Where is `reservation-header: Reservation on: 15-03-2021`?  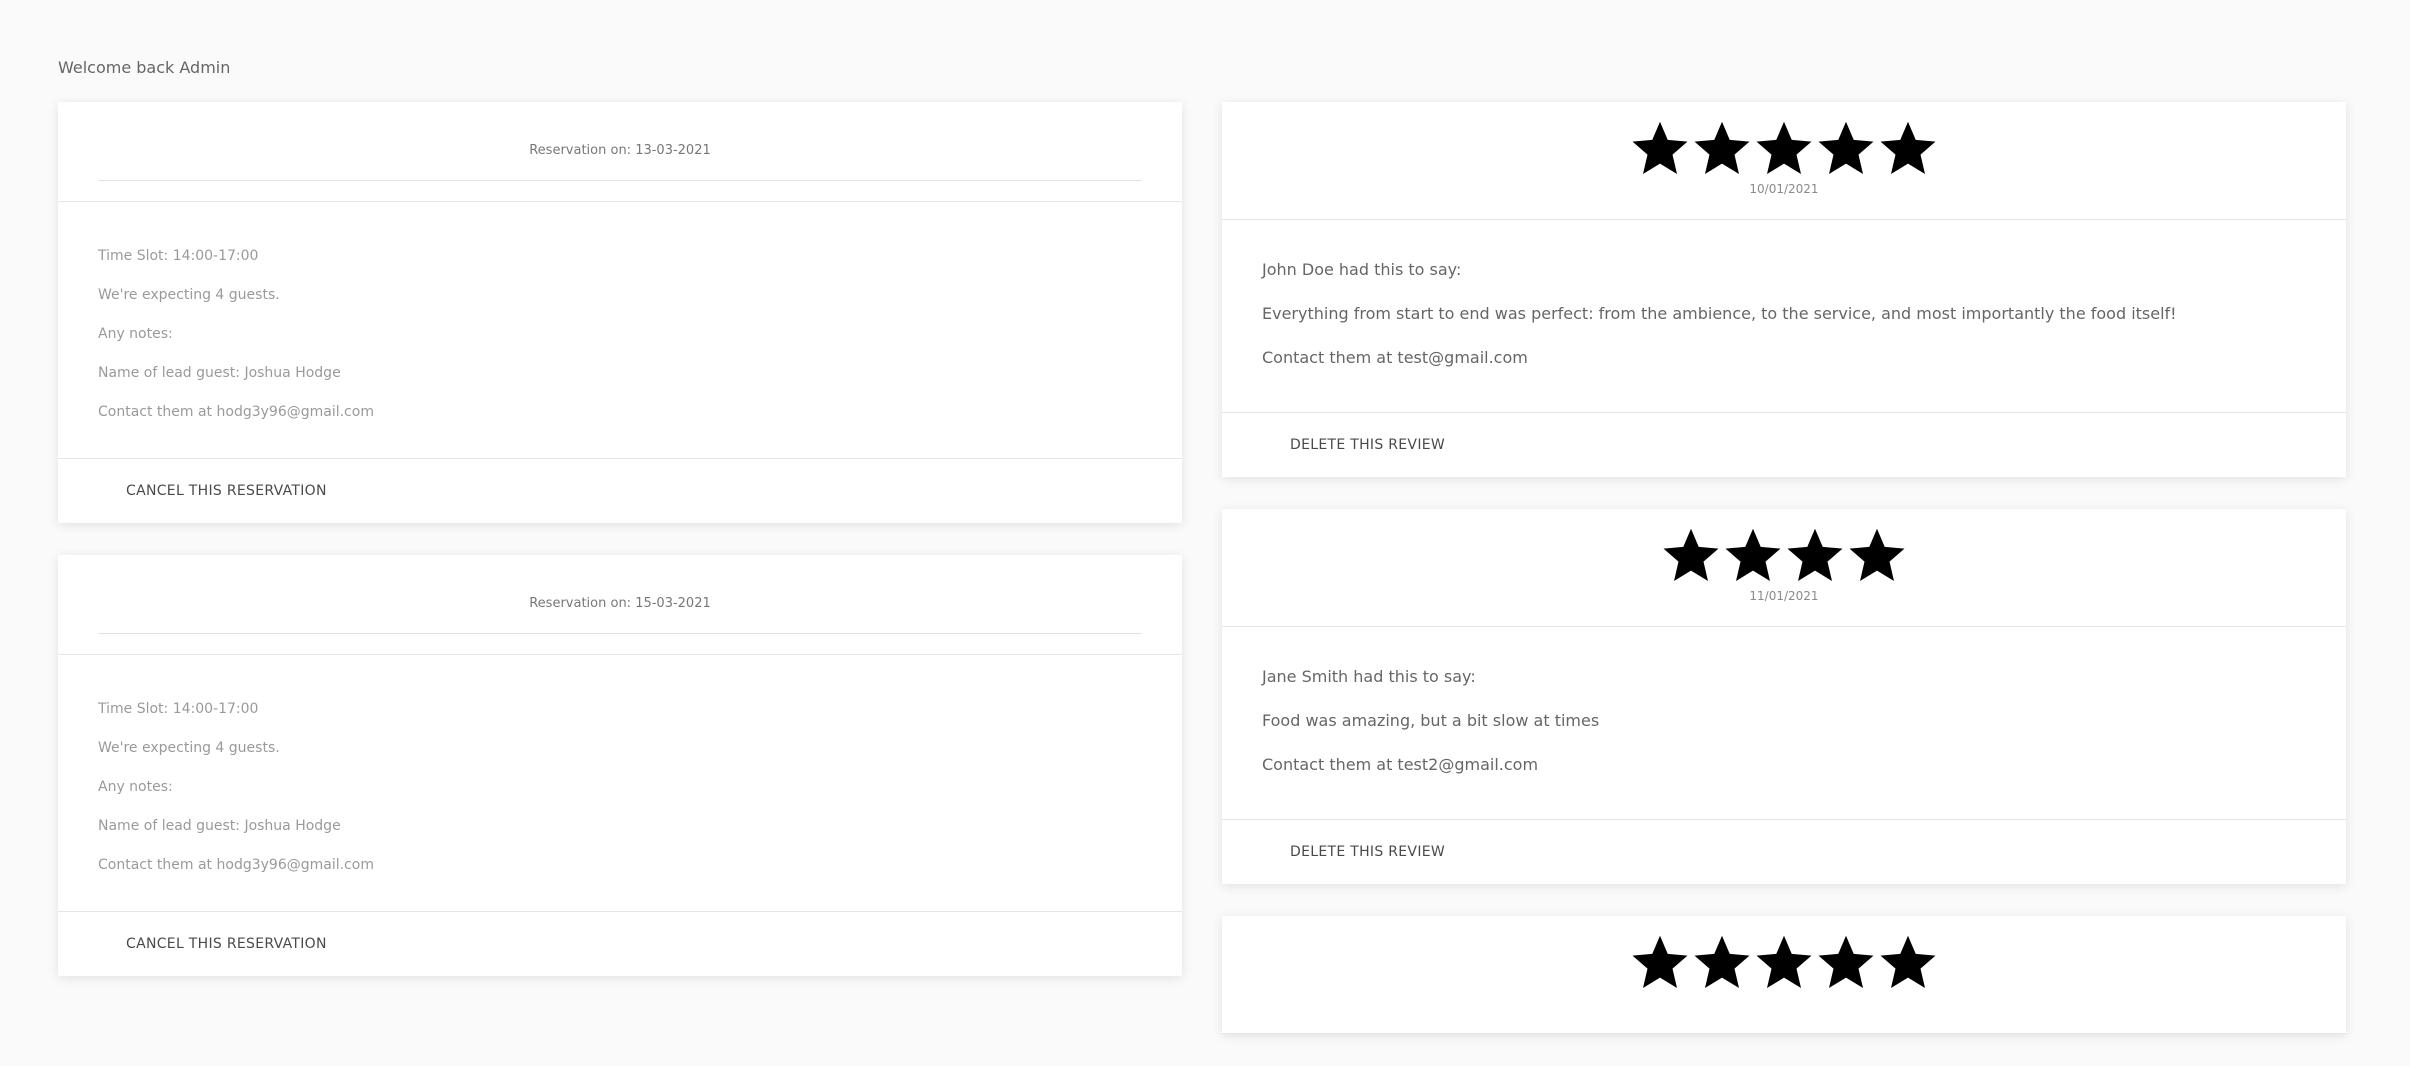 reservation-header: Reservation on: 15-03-2021 is located at coordinates (620, 605).